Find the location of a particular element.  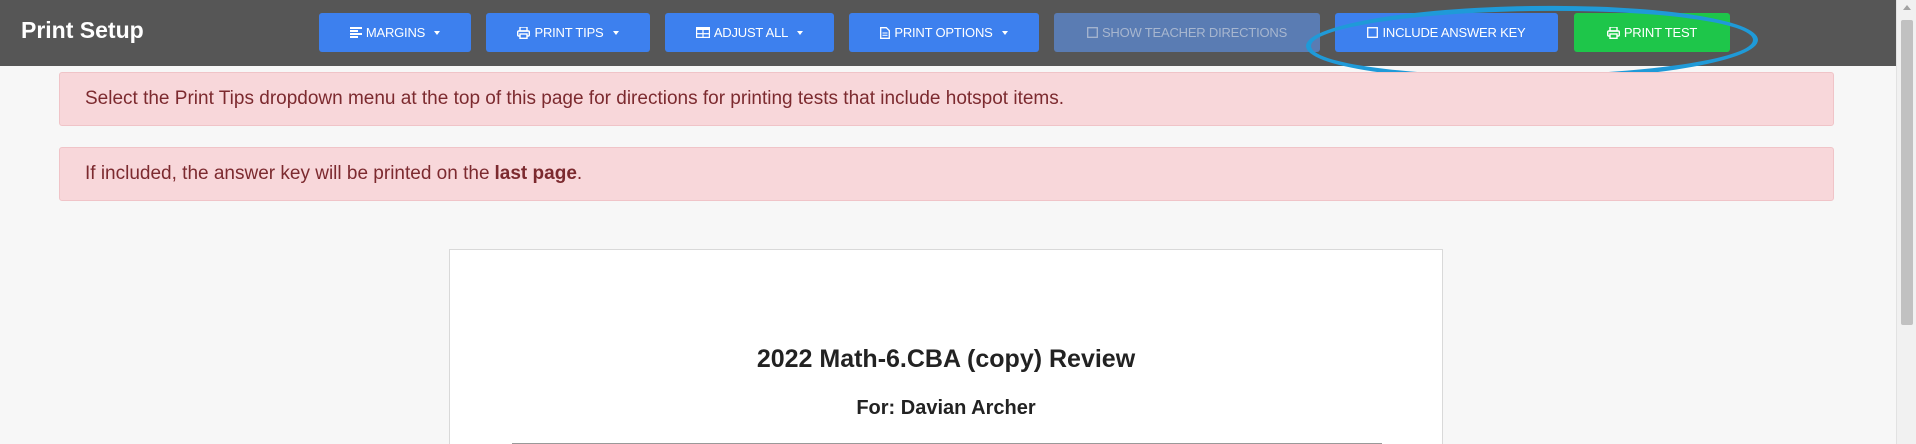

app-title: Print Setup is located at coordinates (82, 30).